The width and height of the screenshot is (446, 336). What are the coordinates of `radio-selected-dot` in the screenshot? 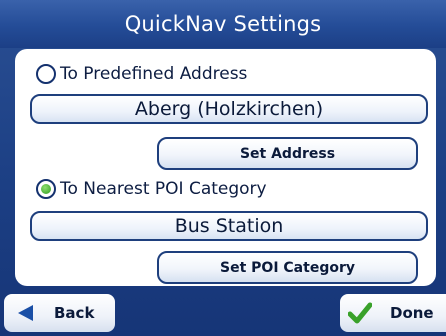 It's located at (46, 189).